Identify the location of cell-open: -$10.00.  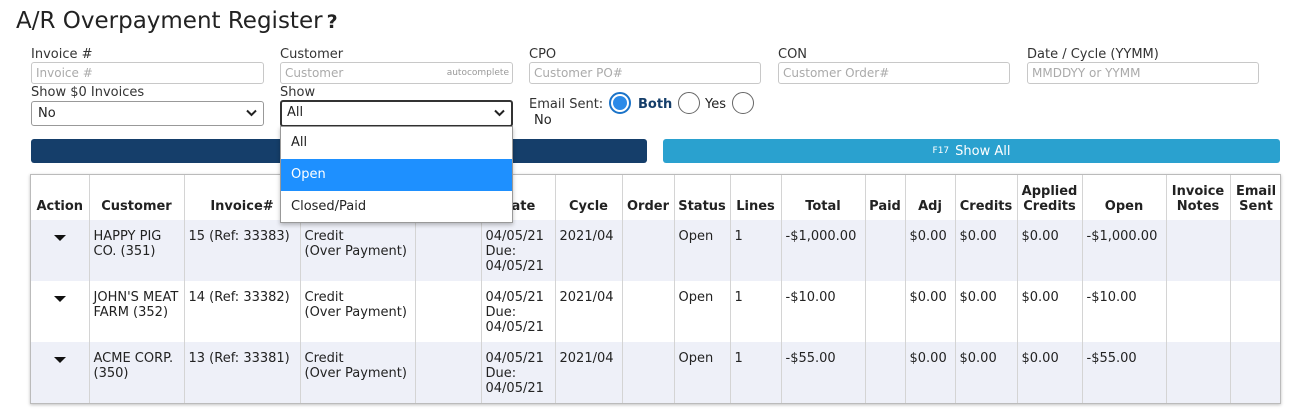
(1124, 311).